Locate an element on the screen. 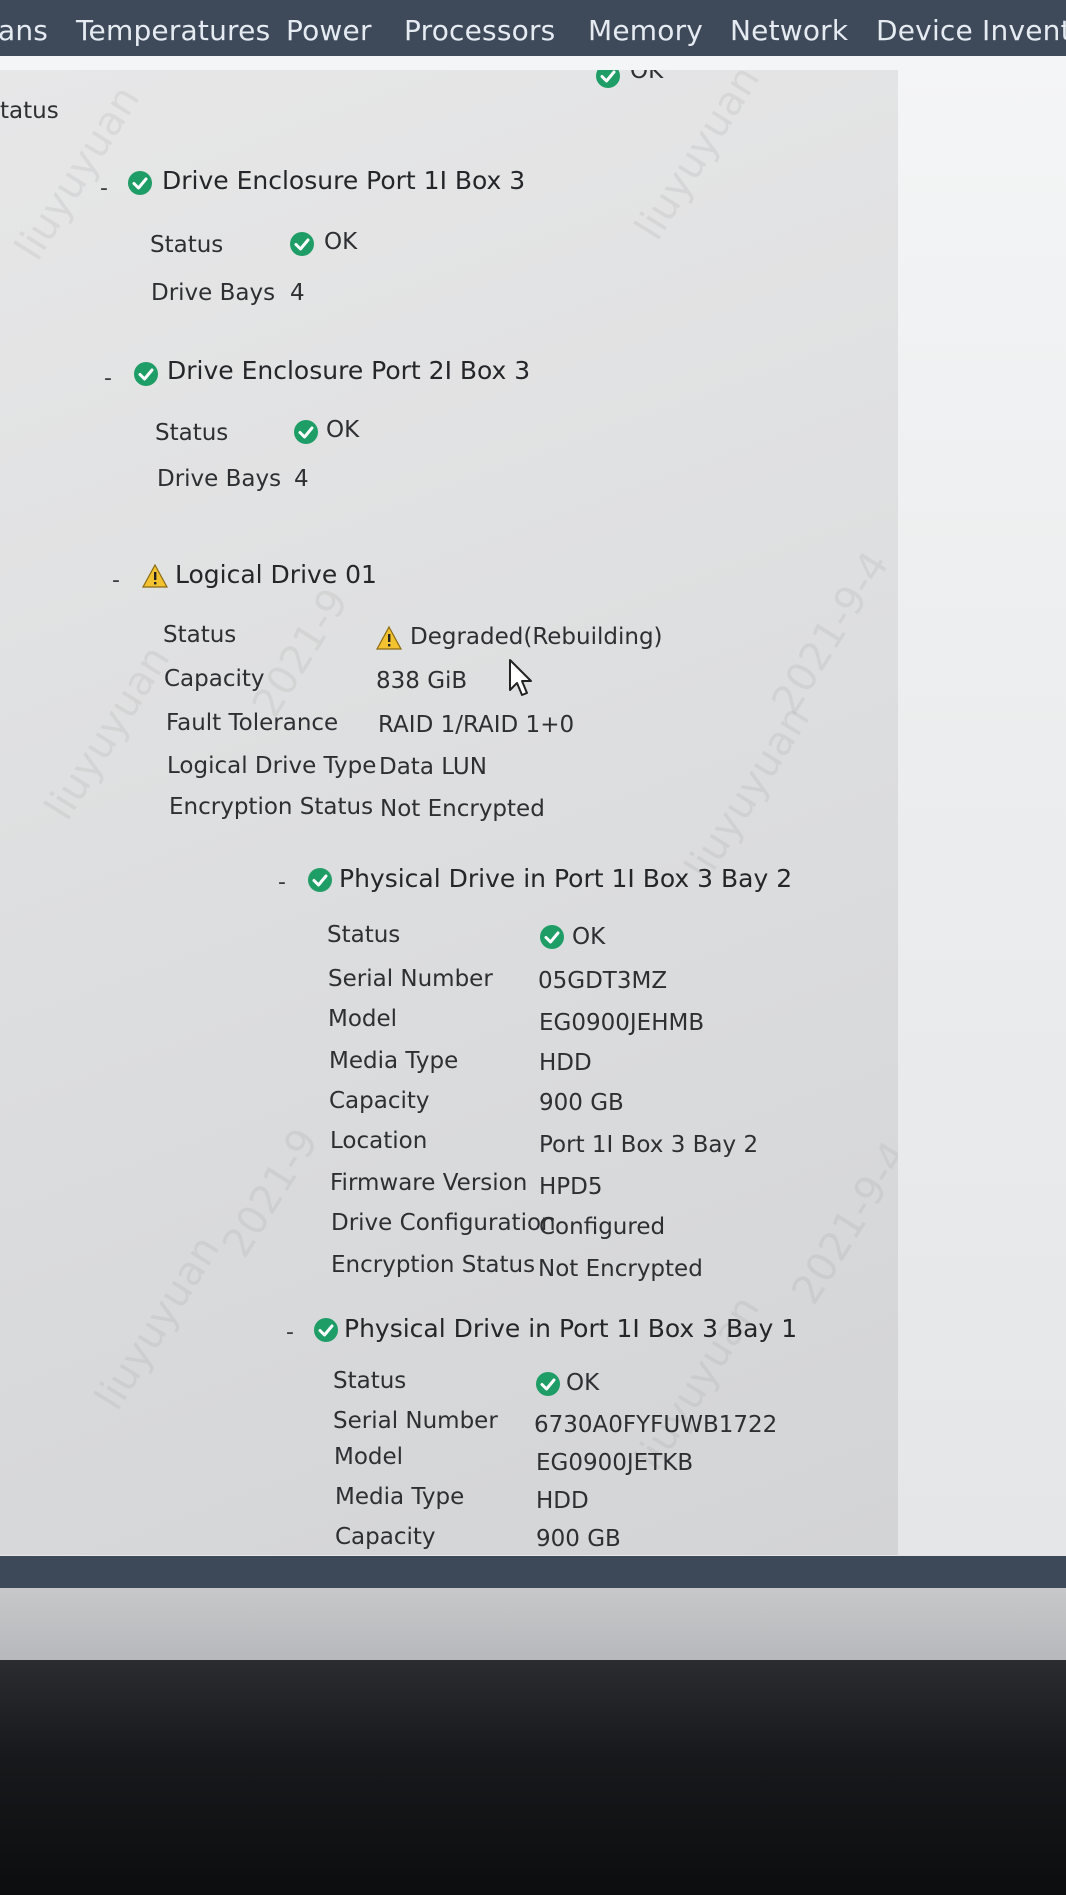 Image resolution: width=1066 pixels, height=1895 pixels. physical-drive-title: Physical Drive in Port 1I Box 3 Bay 2 is located at coordinates (565, 878).